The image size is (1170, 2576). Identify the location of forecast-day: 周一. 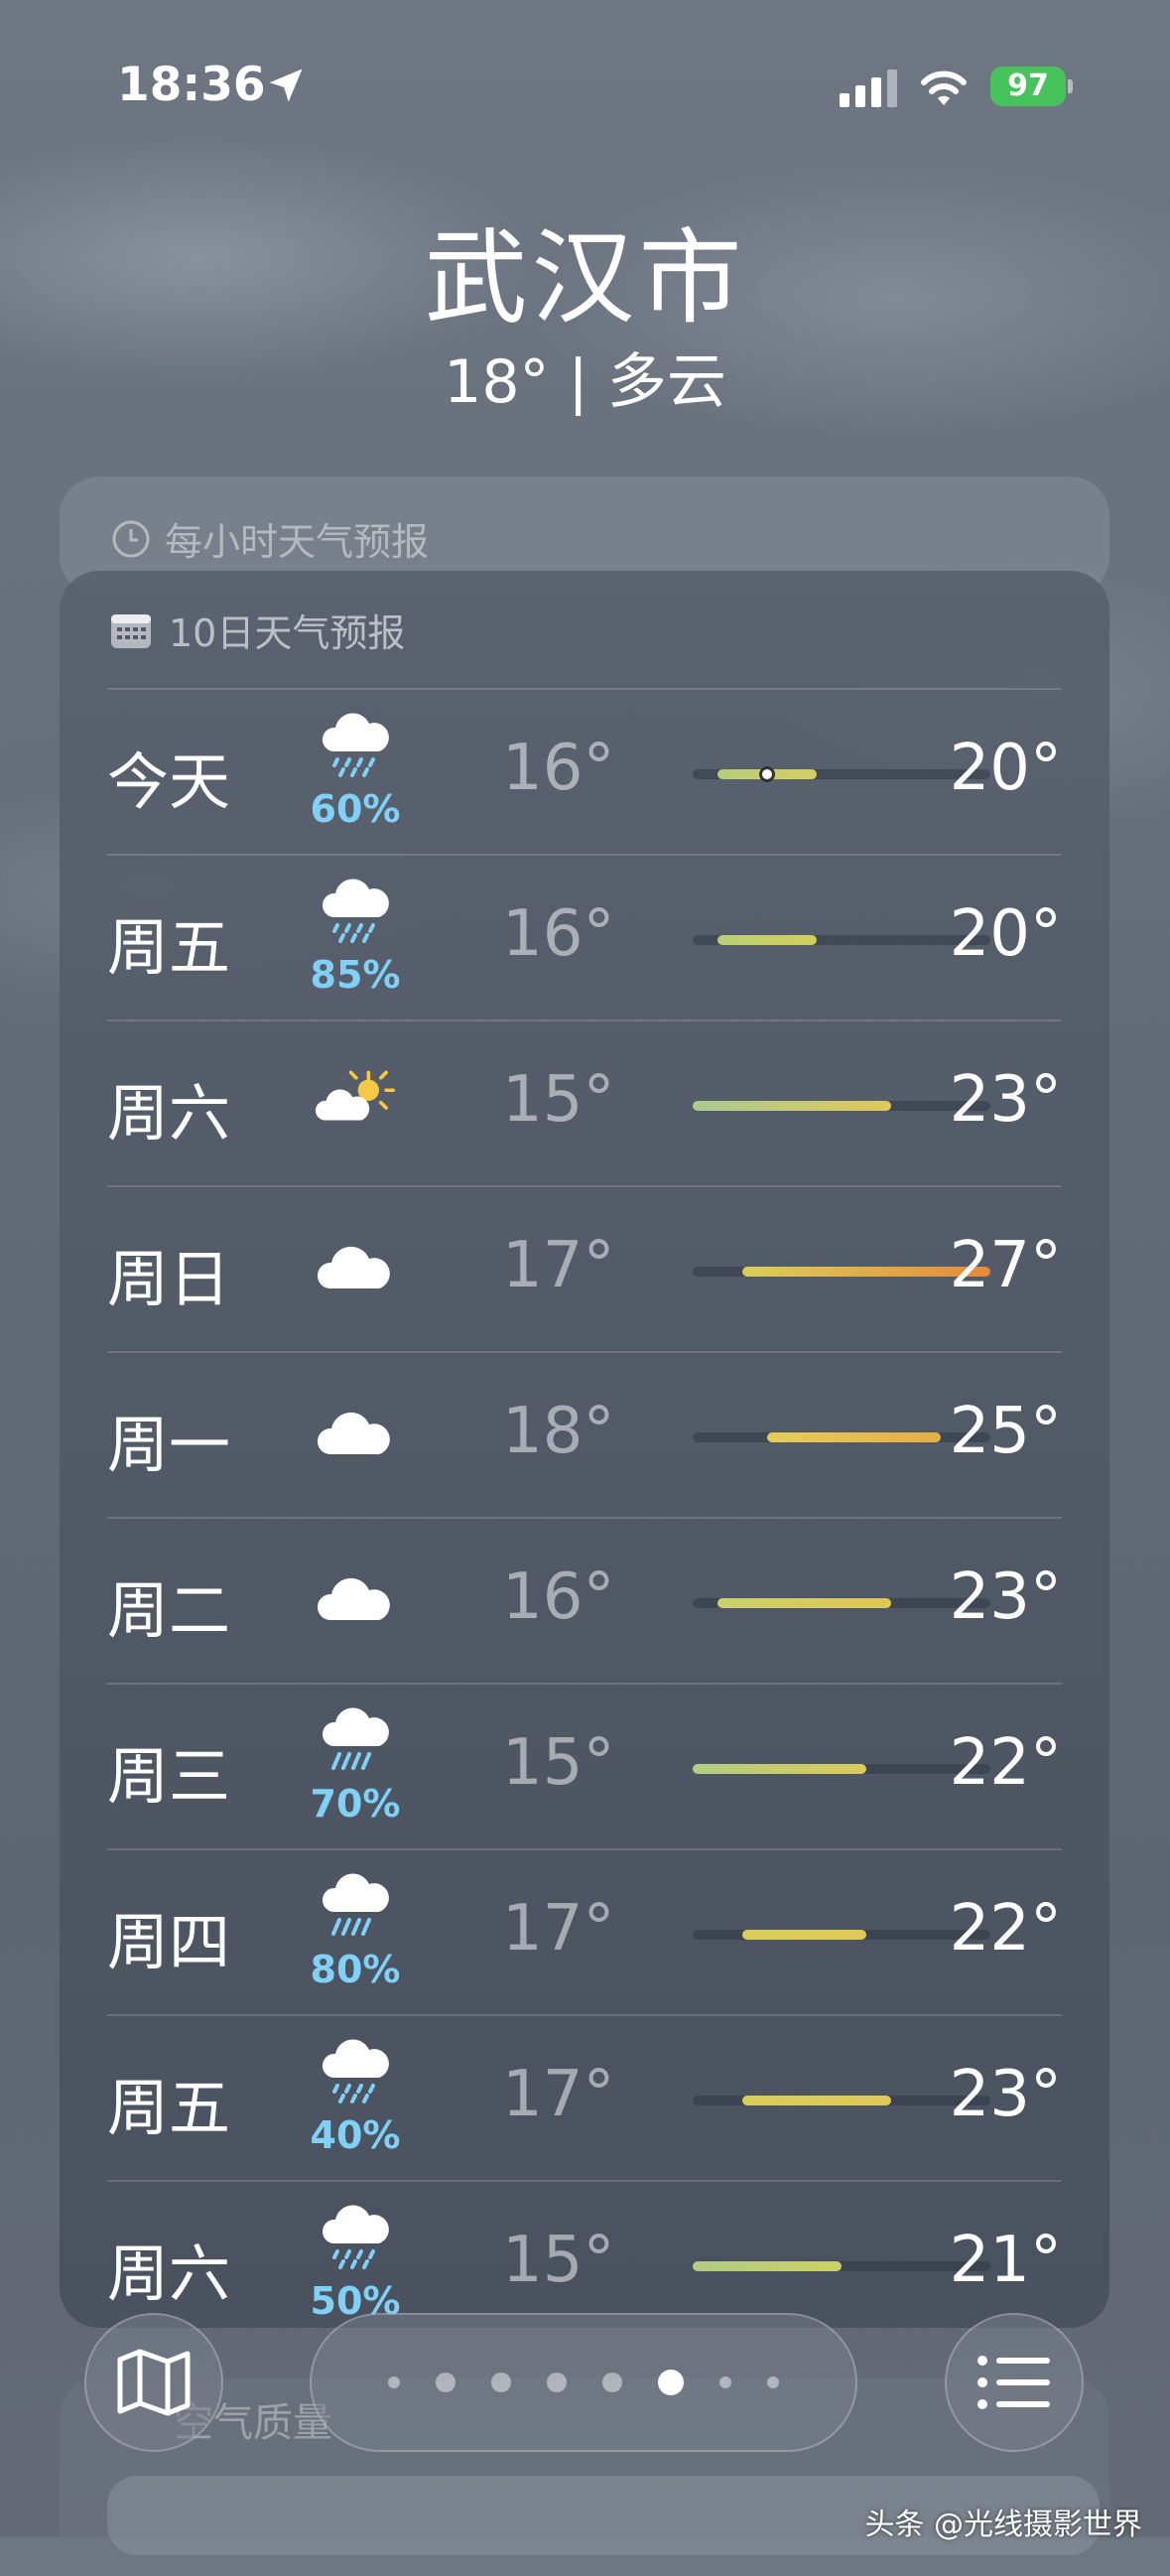
(169, 1445).